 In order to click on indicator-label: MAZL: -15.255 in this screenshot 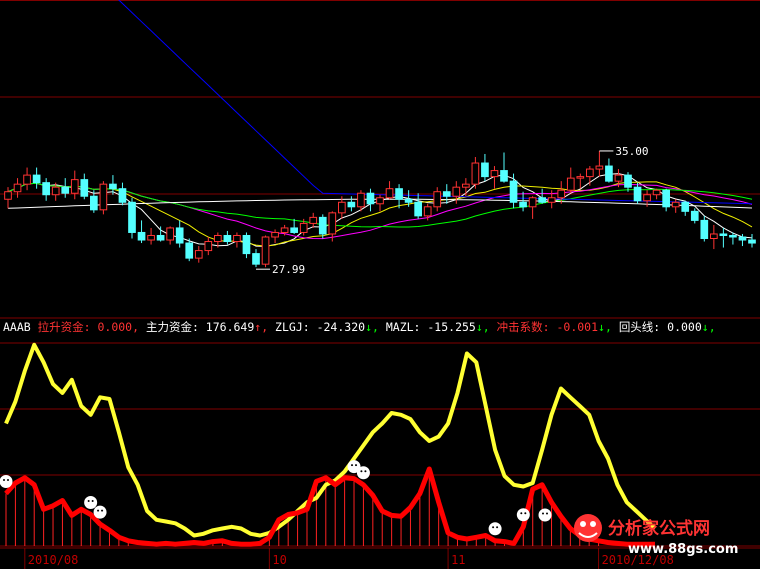, I will do `click(431, 327)`.